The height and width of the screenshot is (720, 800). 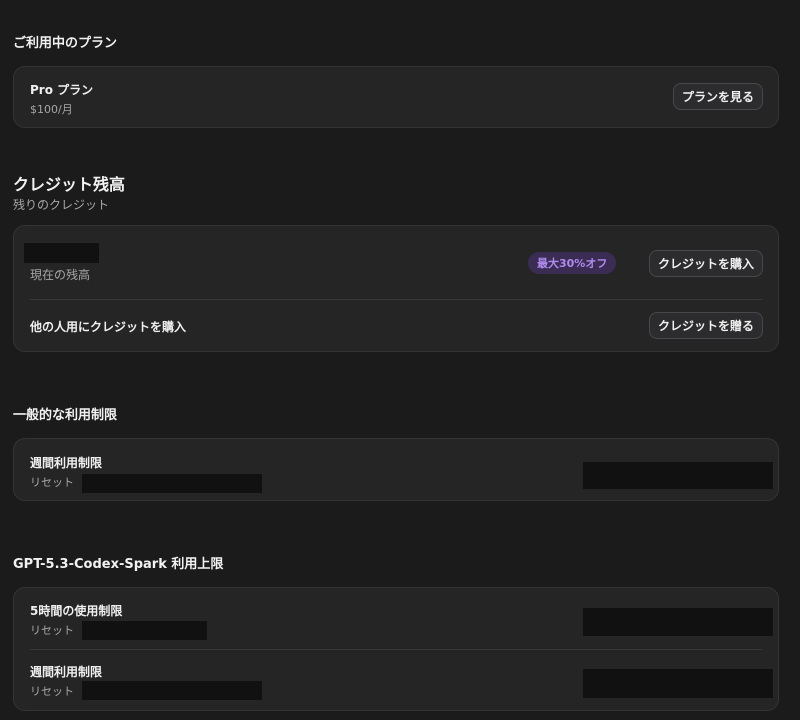 What do you see at coordinates (172, 690) in the screenshot?
I see `codex-weekly-reset-time-redacted` at bounding box center [172, 690].